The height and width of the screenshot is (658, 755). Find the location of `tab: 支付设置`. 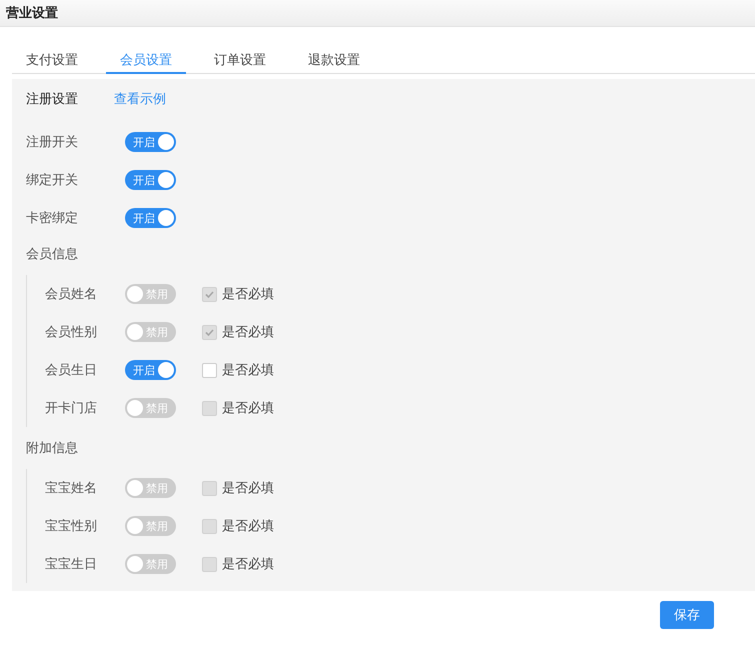

tab: 支付设置 is located at coordinates (52, 60).